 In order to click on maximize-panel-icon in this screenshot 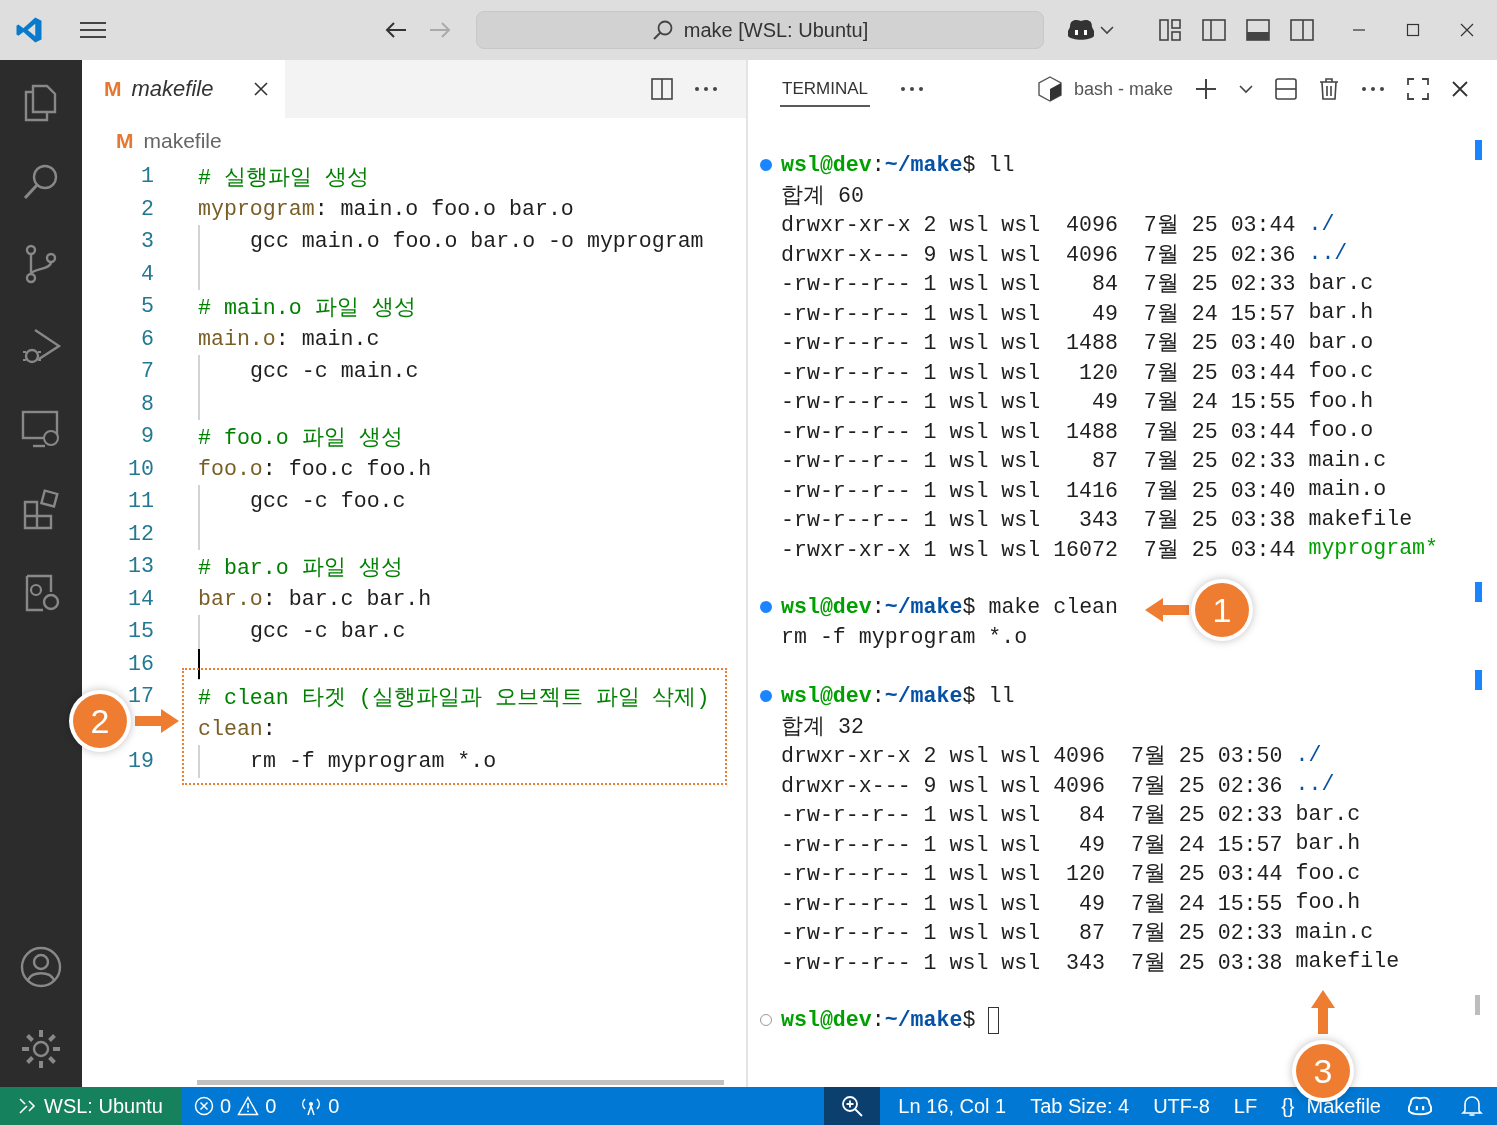, I will do `click(1418, 89)`.